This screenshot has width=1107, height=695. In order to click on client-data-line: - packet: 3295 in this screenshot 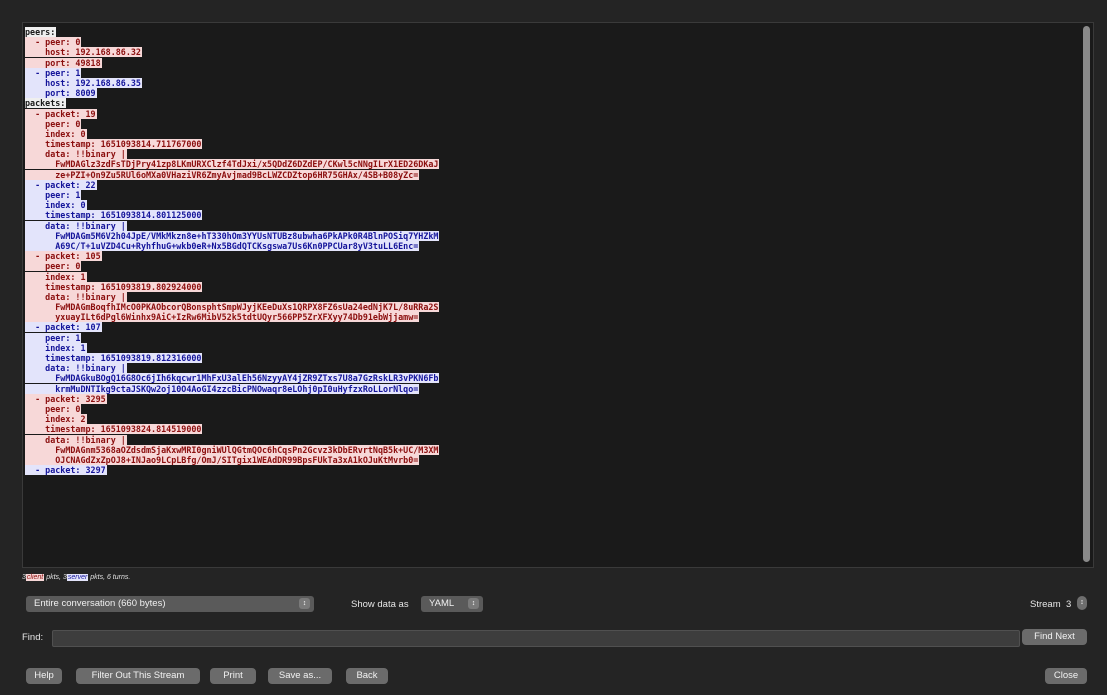, I will do `click(550, 398)`.